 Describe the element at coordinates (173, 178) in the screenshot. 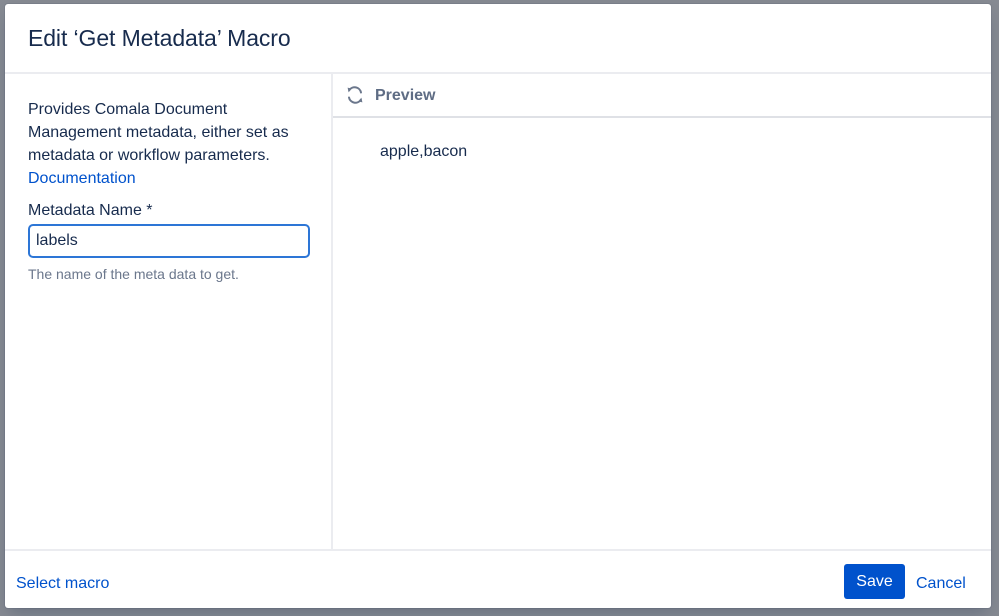

I see `documentation-link: Documentation` at that location.